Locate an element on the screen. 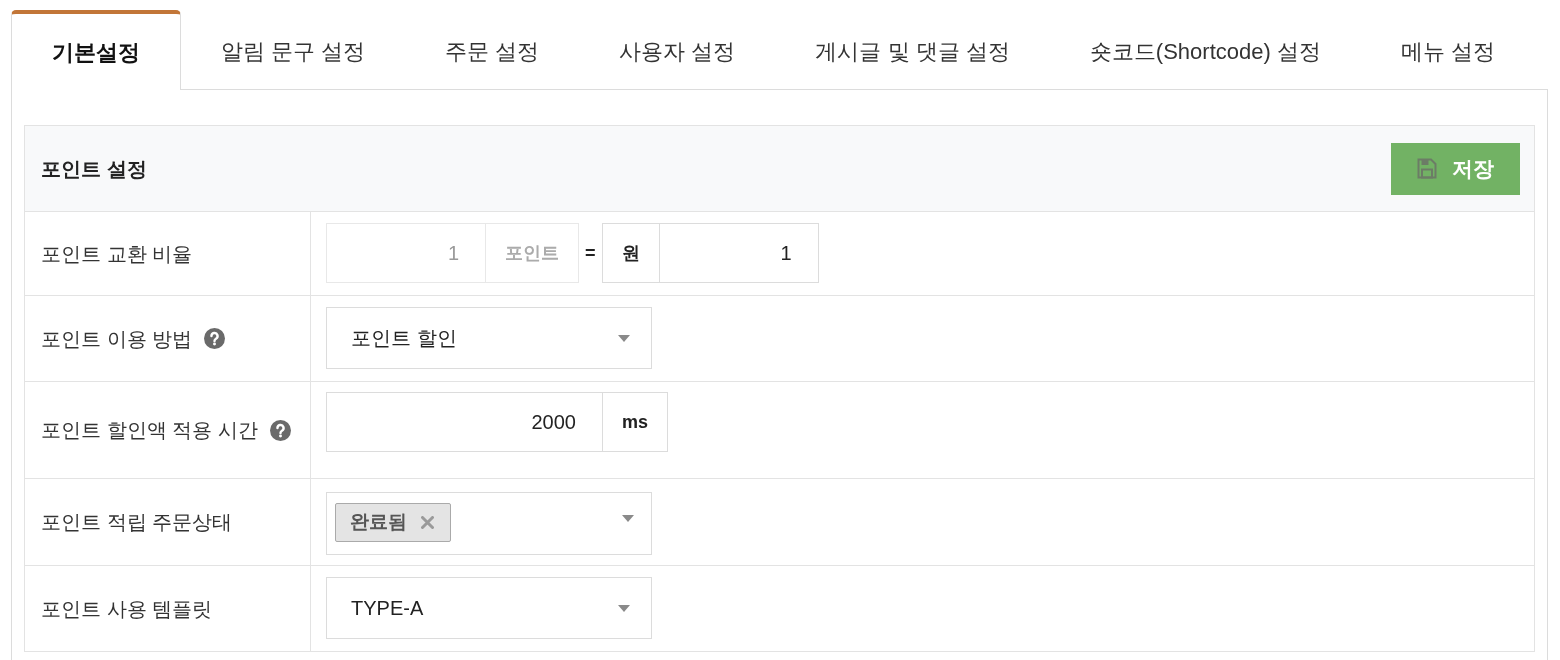 This screenshot has height=660, width=1560. unit-label: ms is located at coordinates (635, 422).